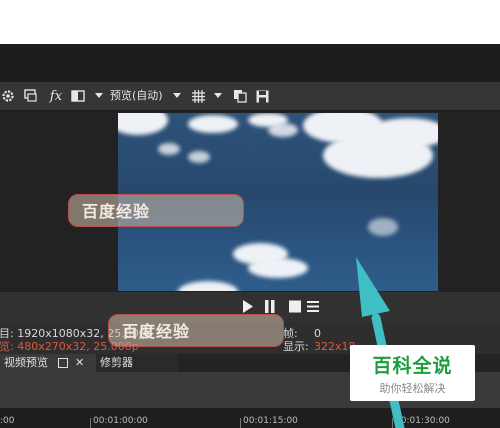  I want to click on badge-subtitle: 助你轻松解决, so click(412, 388).